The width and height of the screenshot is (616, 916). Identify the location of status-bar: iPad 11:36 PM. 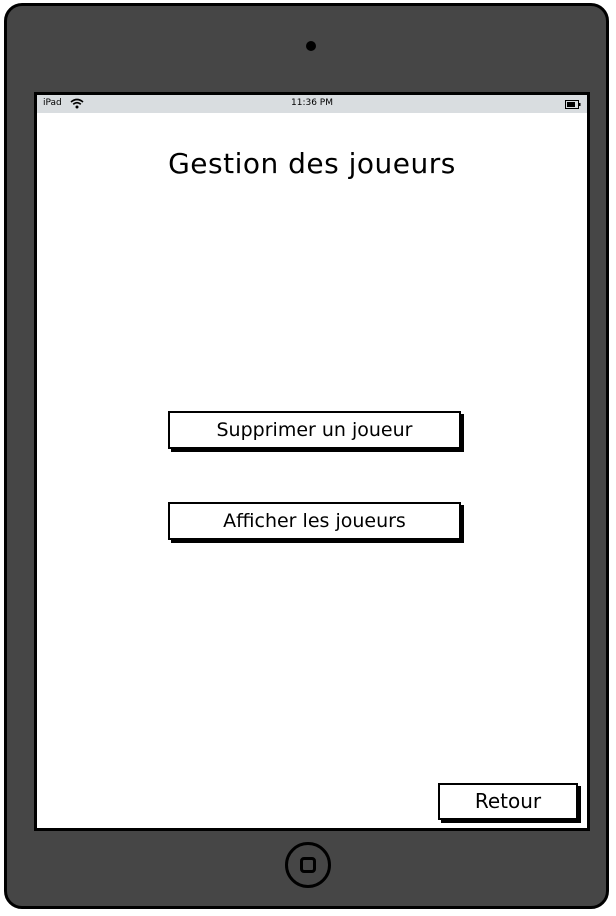
(312, 104).